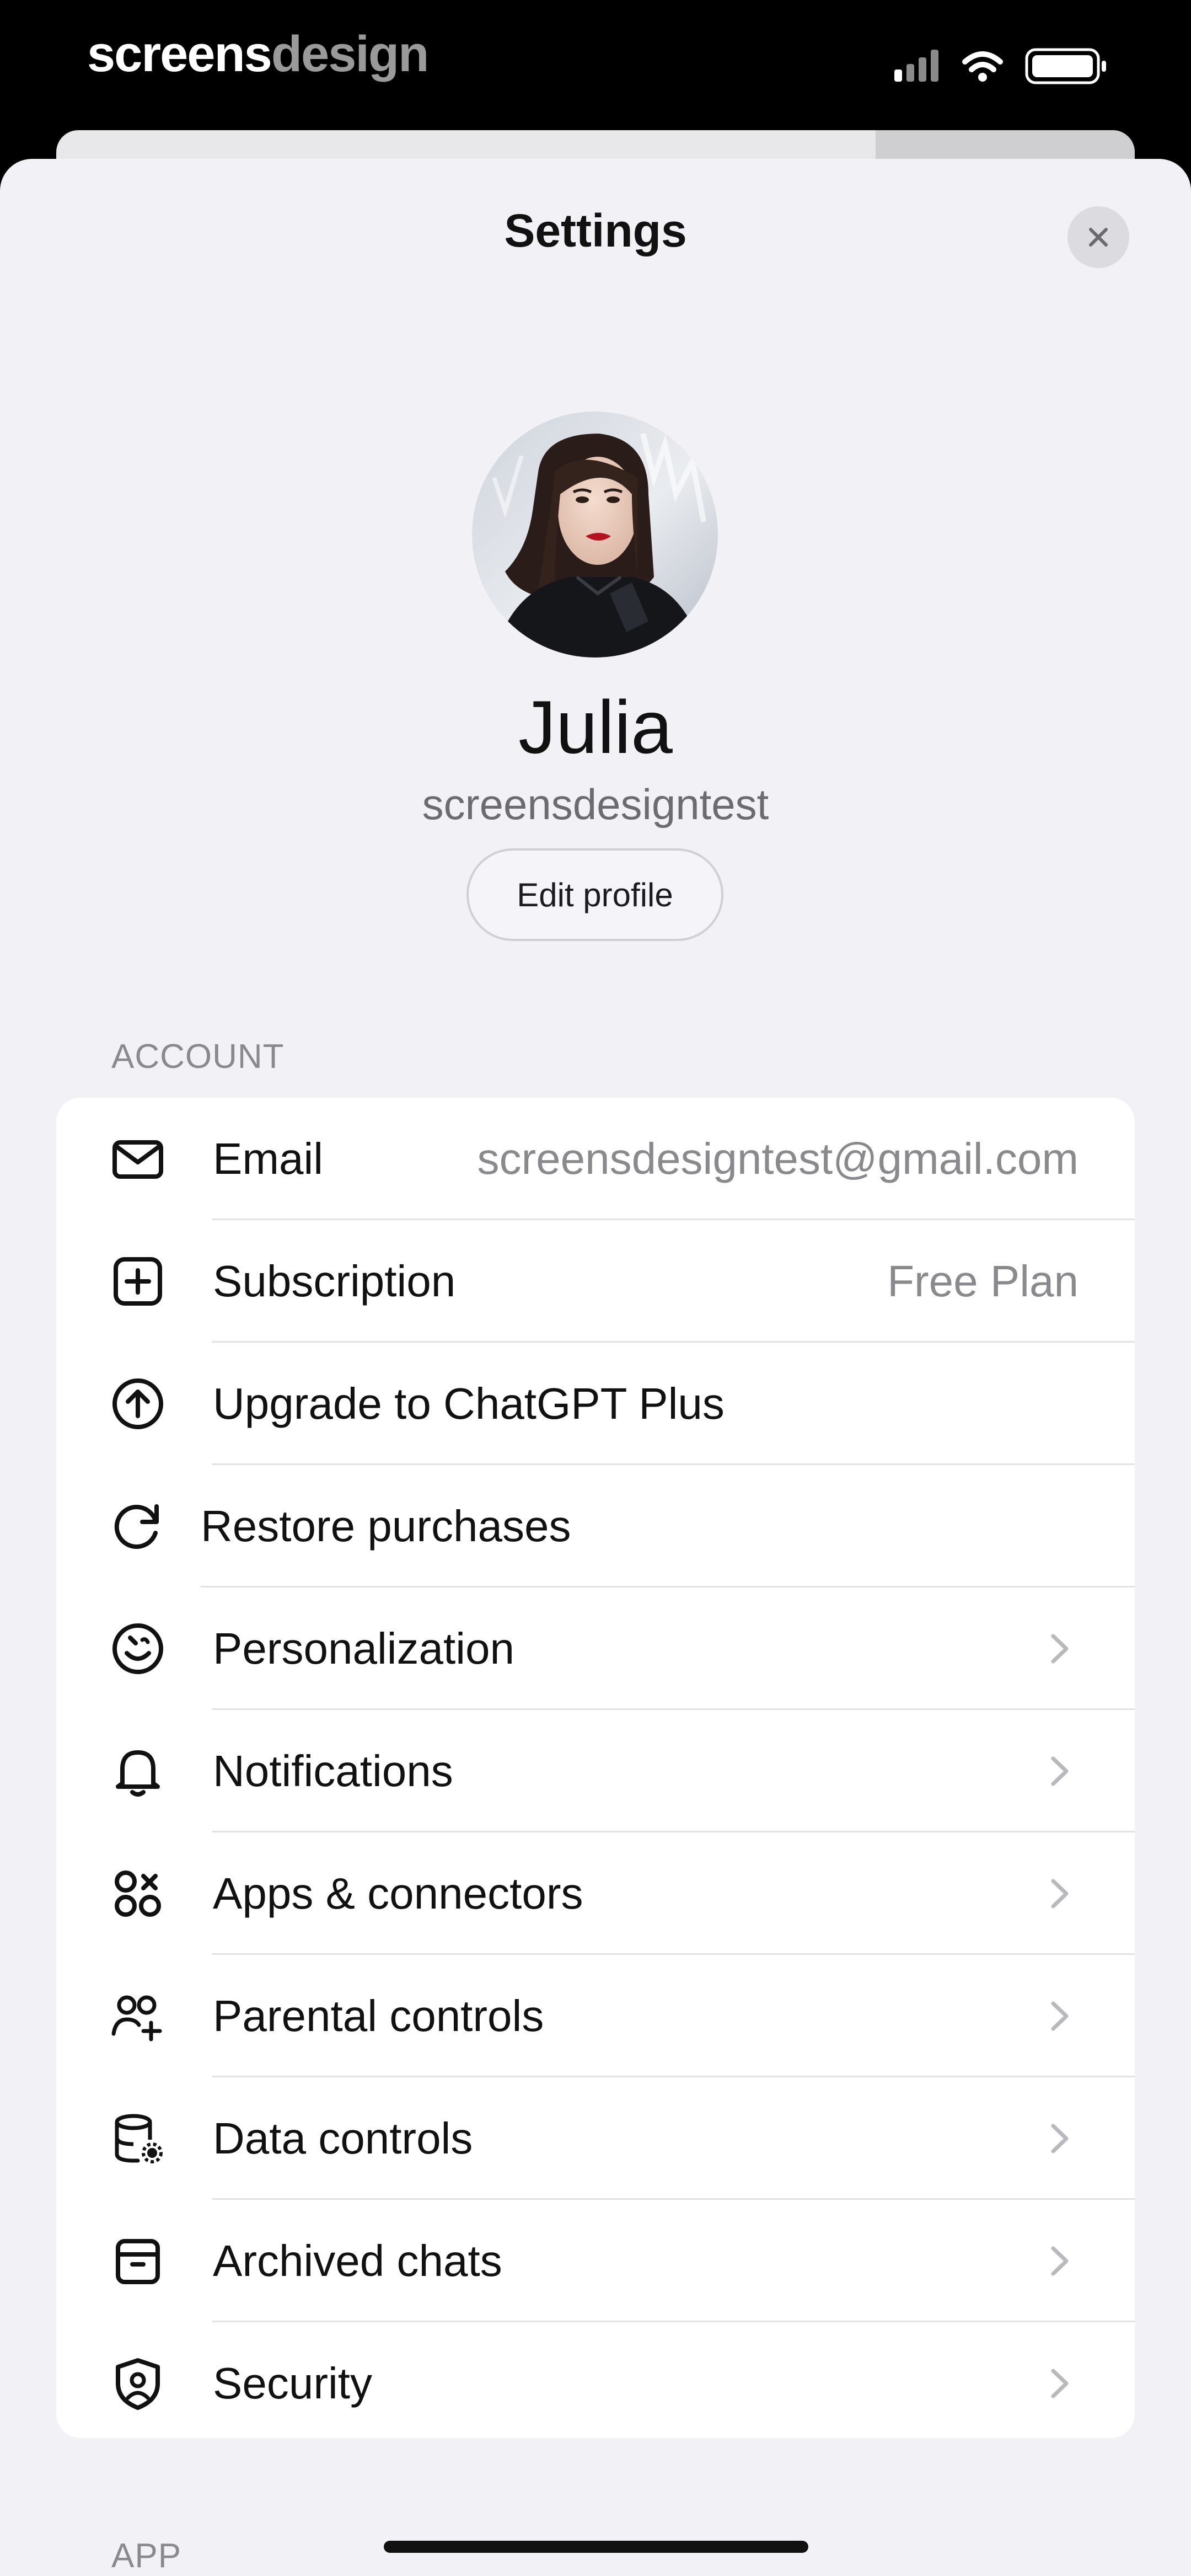 The height and width of the screenshot is (2576, 1191). What do you see at coordinates (137, 1648) in the screenshot?
I see `personalization-icon` at bounding box center [137, 1648].